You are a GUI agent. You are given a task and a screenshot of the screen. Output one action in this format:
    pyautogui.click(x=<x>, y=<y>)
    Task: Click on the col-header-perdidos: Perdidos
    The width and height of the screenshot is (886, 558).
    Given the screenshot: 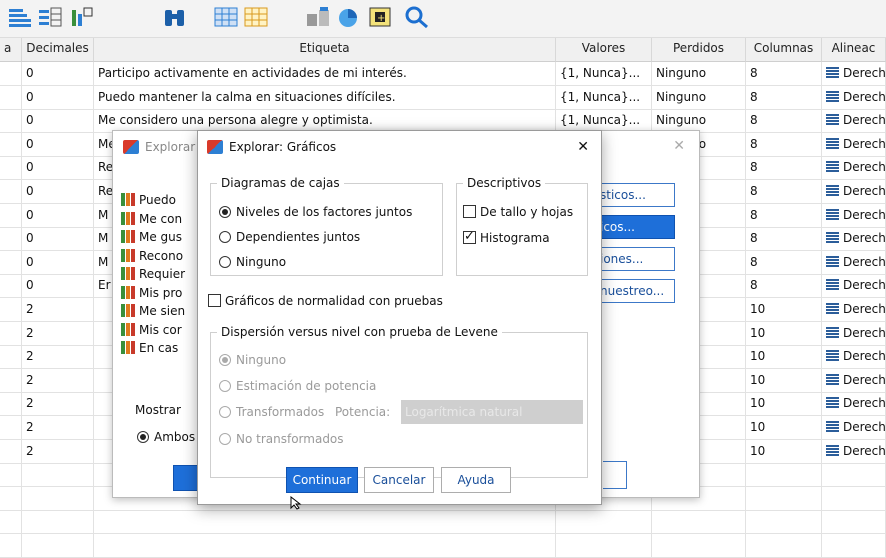 What is the action you would take?
    pyautogui.click(x=699, y=50)
    